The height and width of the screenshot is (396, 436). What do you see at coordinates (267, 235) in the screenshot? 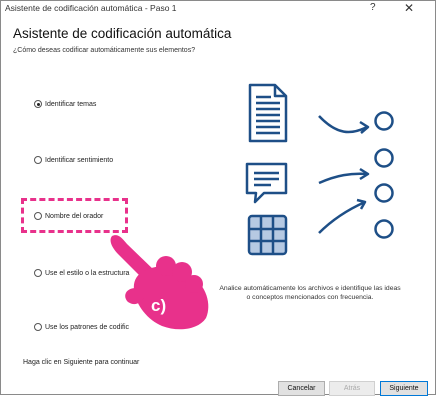
I see `table-grid-icon` at bounding box center [267, 235].